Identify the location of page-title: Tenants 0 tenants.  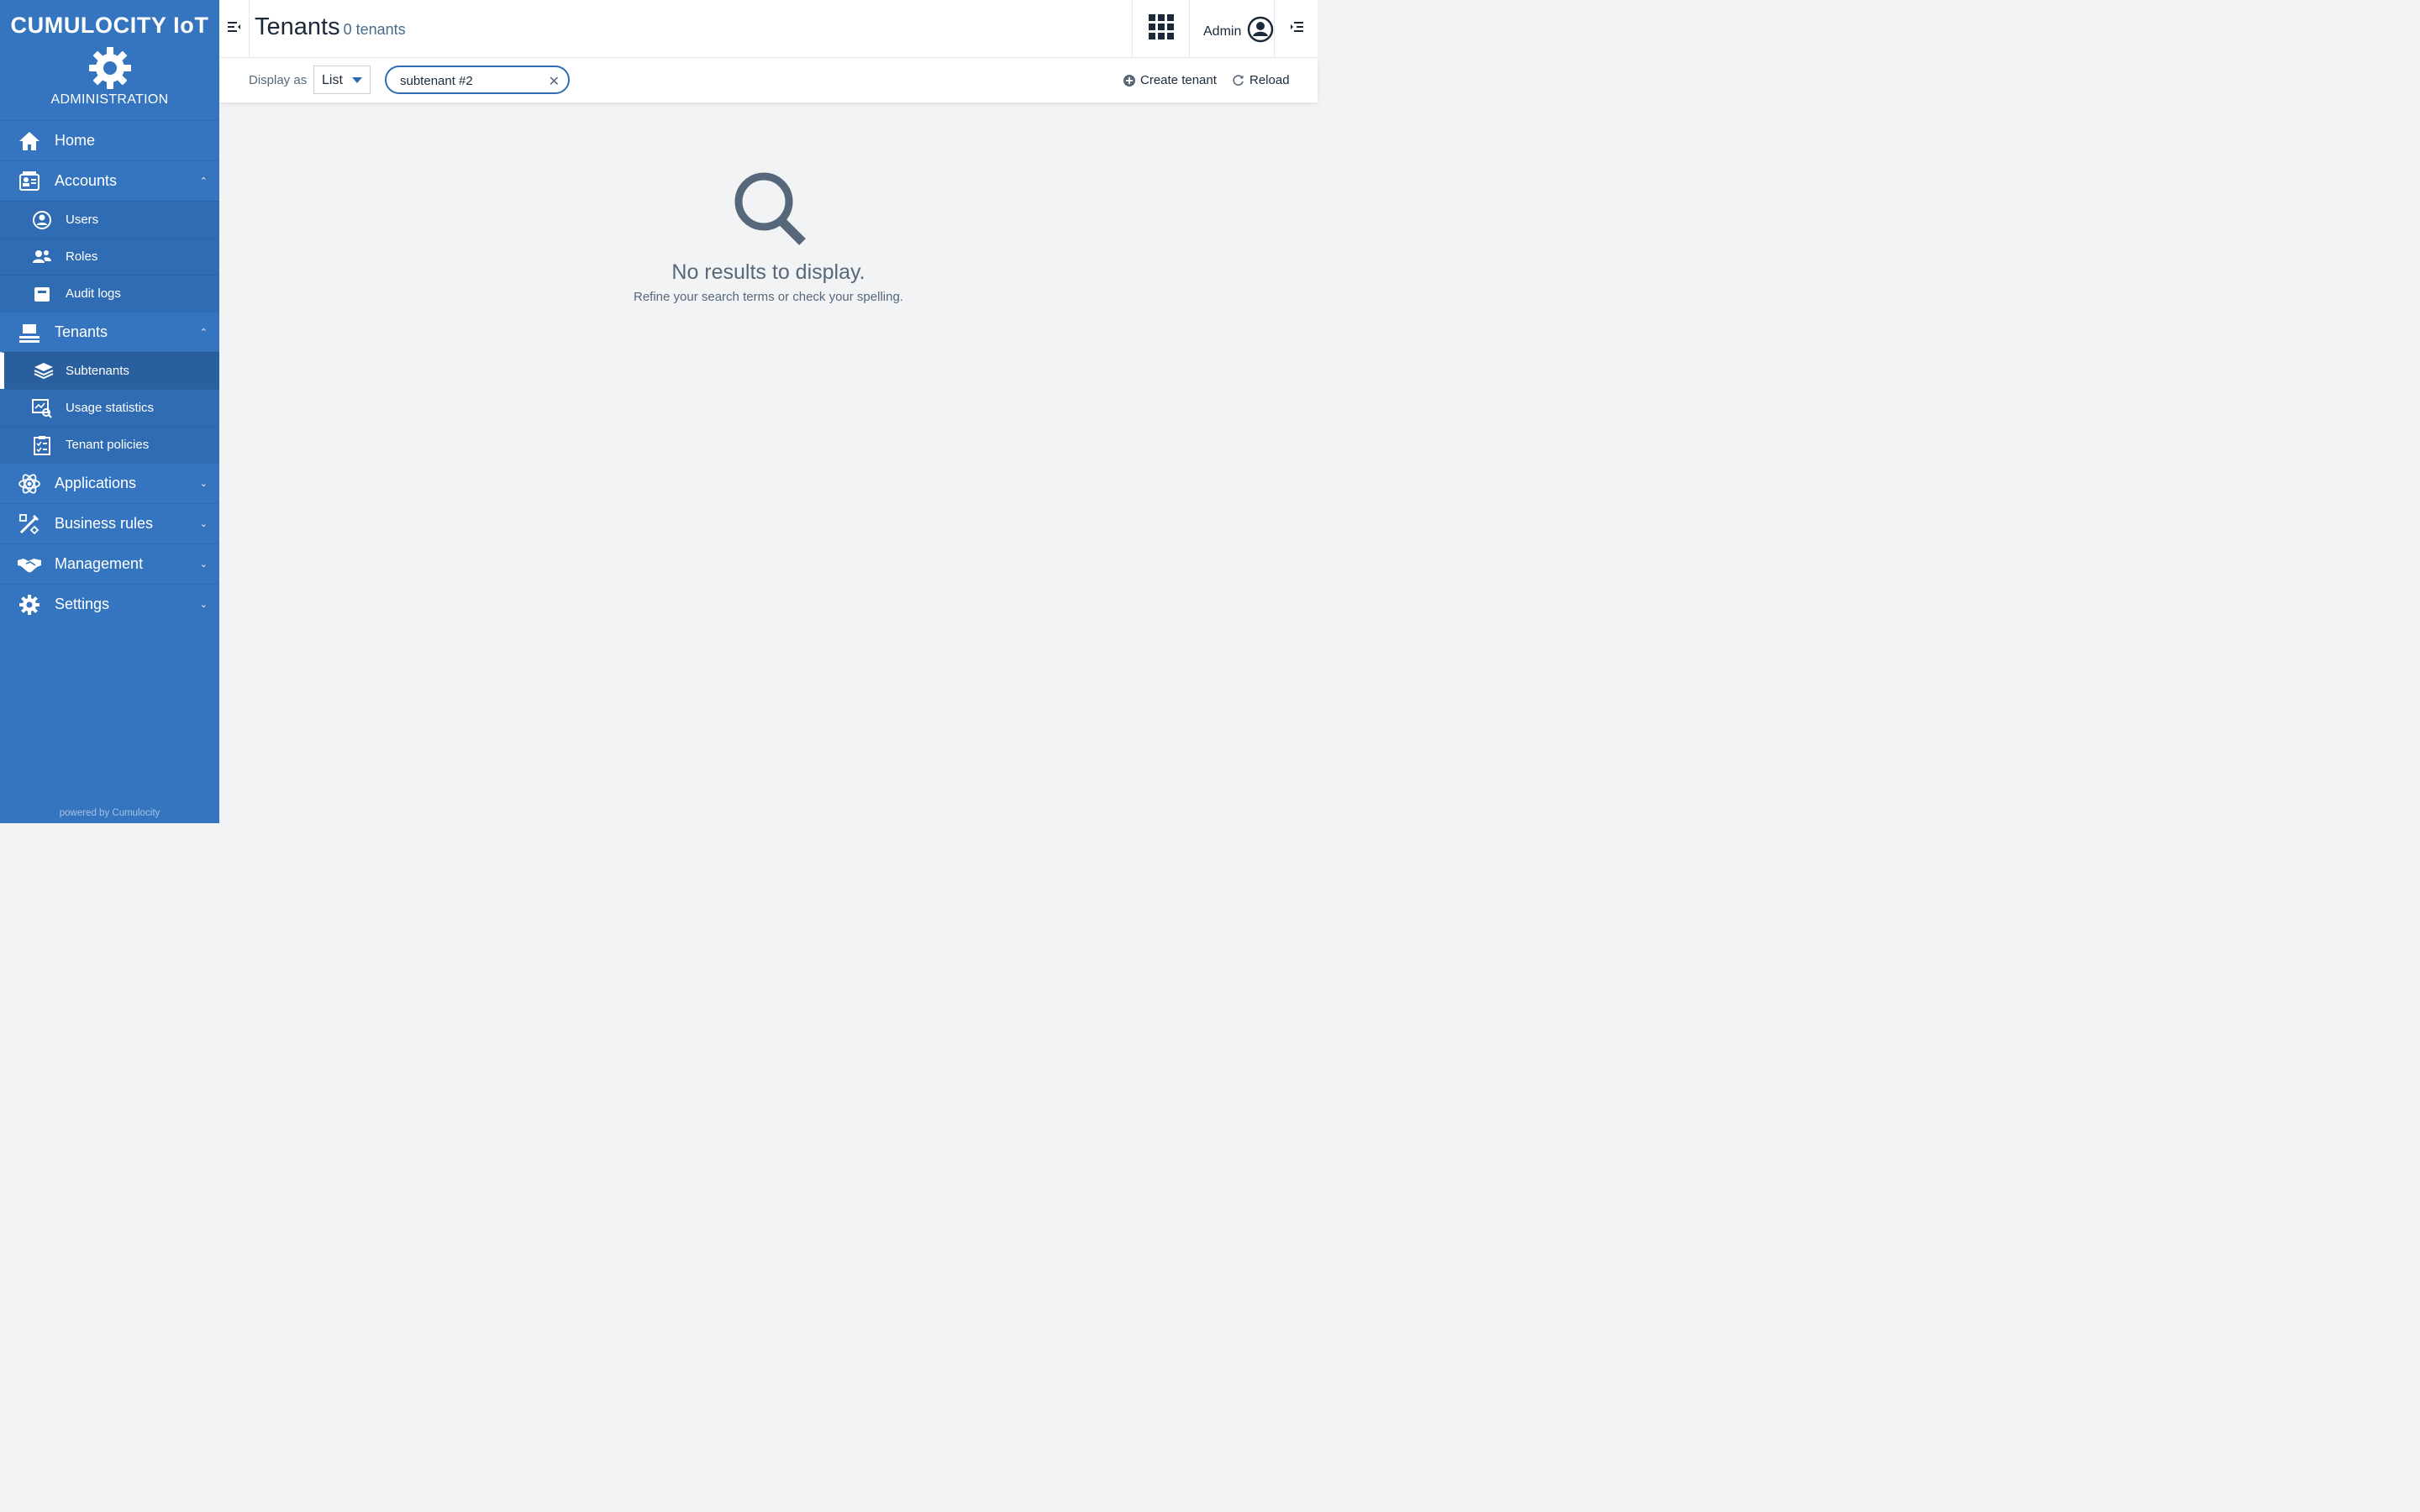
(330, 27).